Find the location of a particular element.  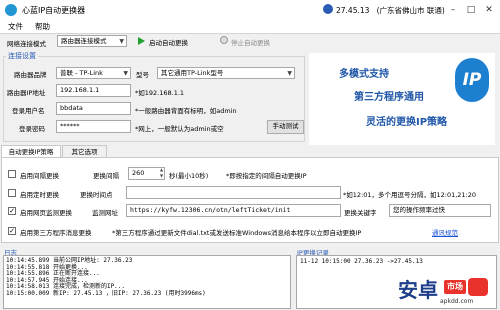

mode-select: 路由器连接模式 ▼ is located at coordinates (92, 41).